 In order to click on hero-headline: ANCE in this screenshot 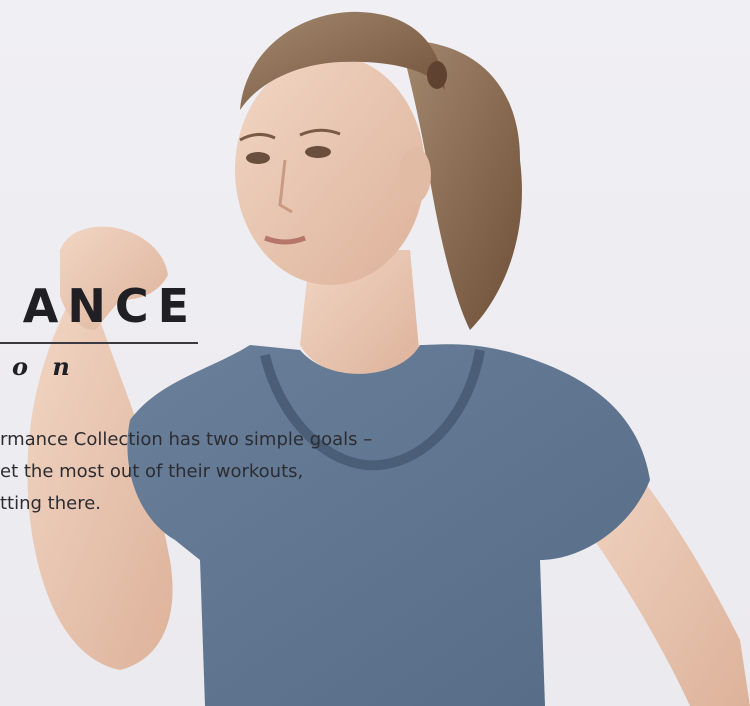, I will do `click(110, 306)`.